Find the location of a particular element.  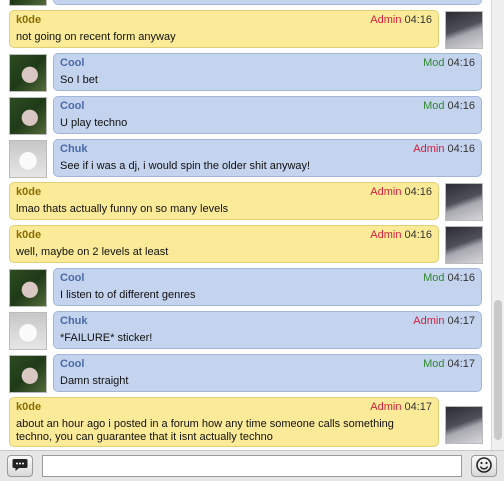

message-text: I listen to of different genres is located at coordinates (128, 295).